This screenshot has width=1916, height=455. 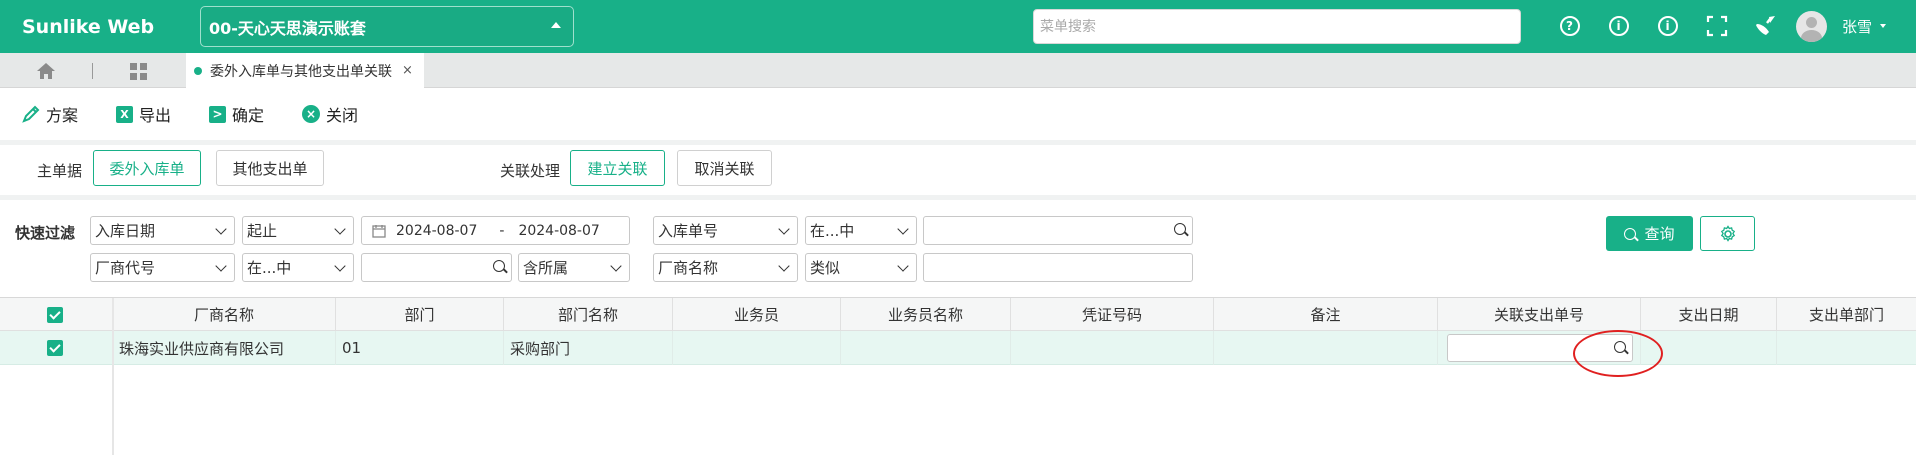 I want to click on col-header-dept: 部门, so click(x=420, y=314).